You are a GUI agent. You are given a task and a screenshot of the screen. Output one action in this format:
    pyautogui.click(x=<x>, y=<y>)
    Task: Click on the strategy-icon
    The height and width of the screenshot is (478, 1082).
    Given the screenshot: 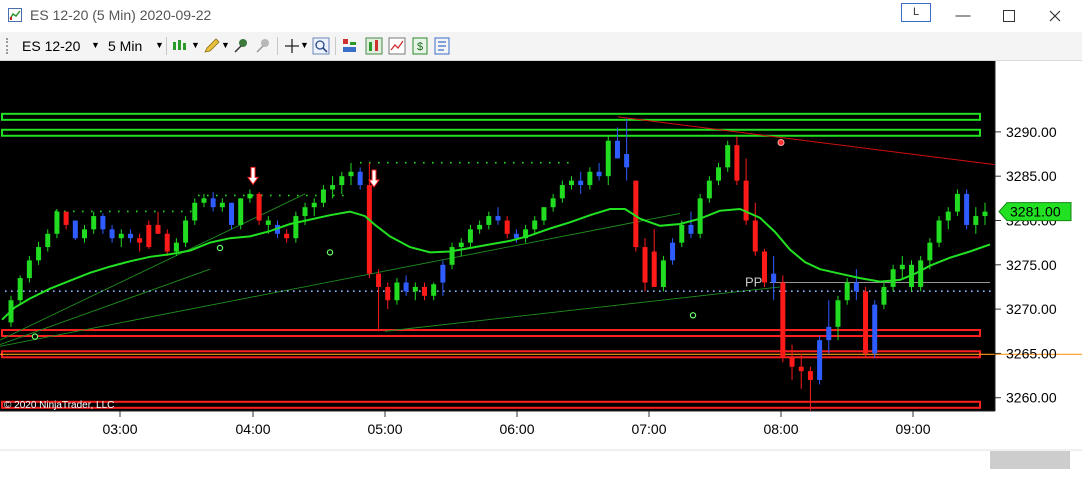 What is the action you would take?
    pyautogui.click(x=350, y=46)
    